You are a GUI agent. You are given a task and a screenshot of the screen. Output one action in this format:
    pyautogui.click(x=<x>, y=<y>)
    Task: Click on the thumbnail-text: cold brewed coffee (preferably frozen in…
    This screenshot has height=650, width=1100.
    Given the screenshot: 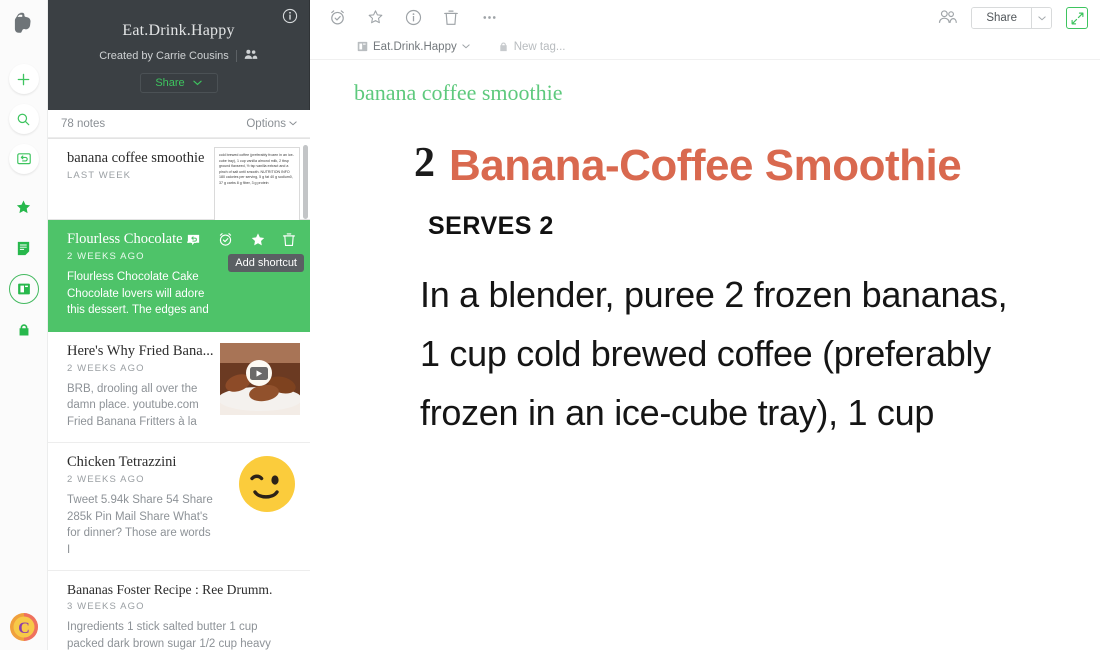 What is the action you would take?
    pyautogui.click(x=256, y=169)
    